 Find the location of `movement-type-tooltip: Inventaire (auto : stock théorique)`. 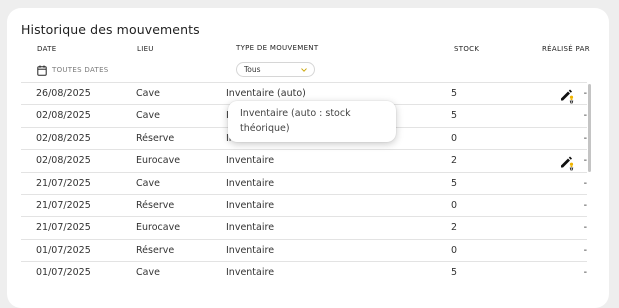

movement-type-tooltip: Inventaire (auto : stock théorique) is located at coordinates (312, 121).